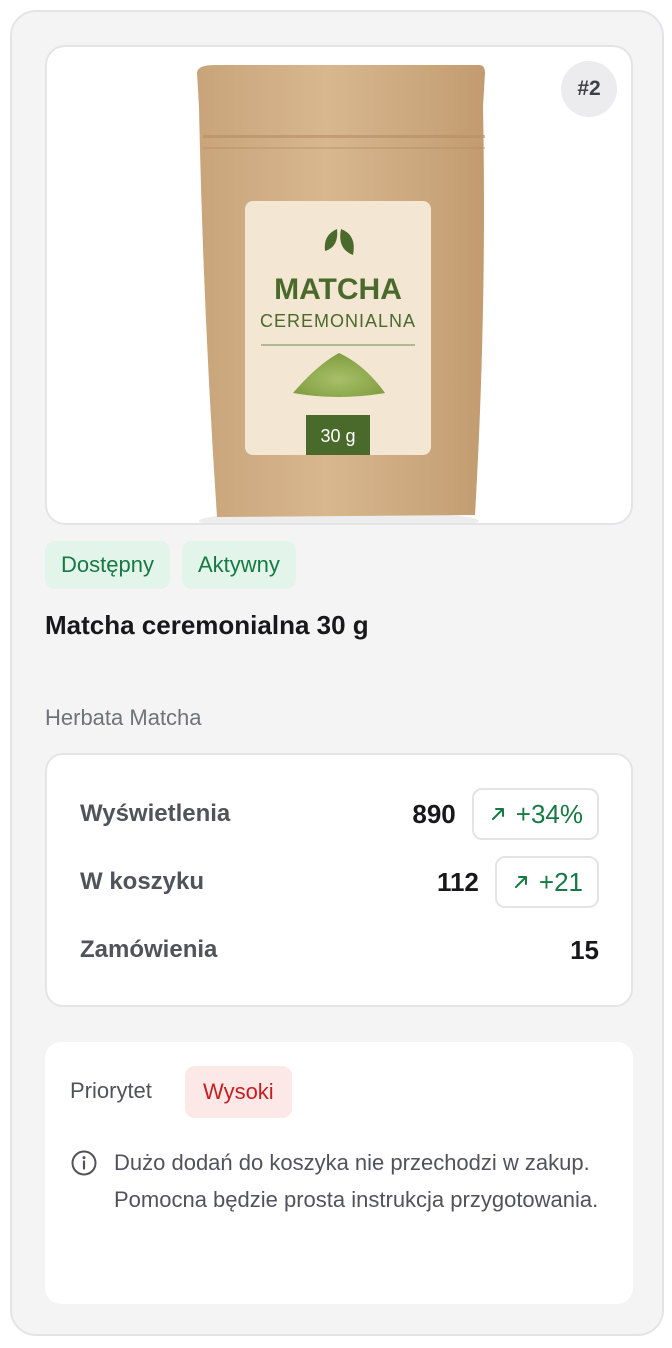  I want to click on priority-label: Priorytet, so click(111, 1090).